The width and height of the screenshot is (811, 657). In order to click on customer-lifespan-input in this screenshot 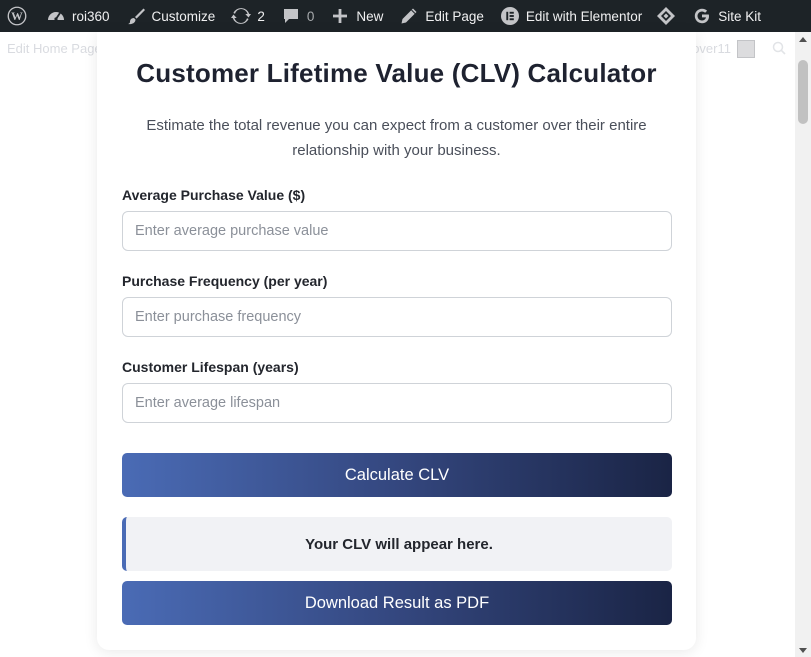, I will do `click(397, 403)`.